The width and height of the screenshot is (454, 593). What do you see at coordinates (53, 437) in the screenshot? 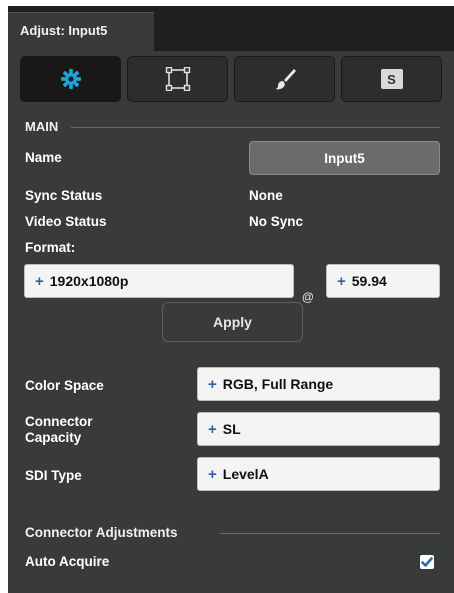
I see `connector-capacity-label-line2: Capacity` at bounding box center [53, 437].